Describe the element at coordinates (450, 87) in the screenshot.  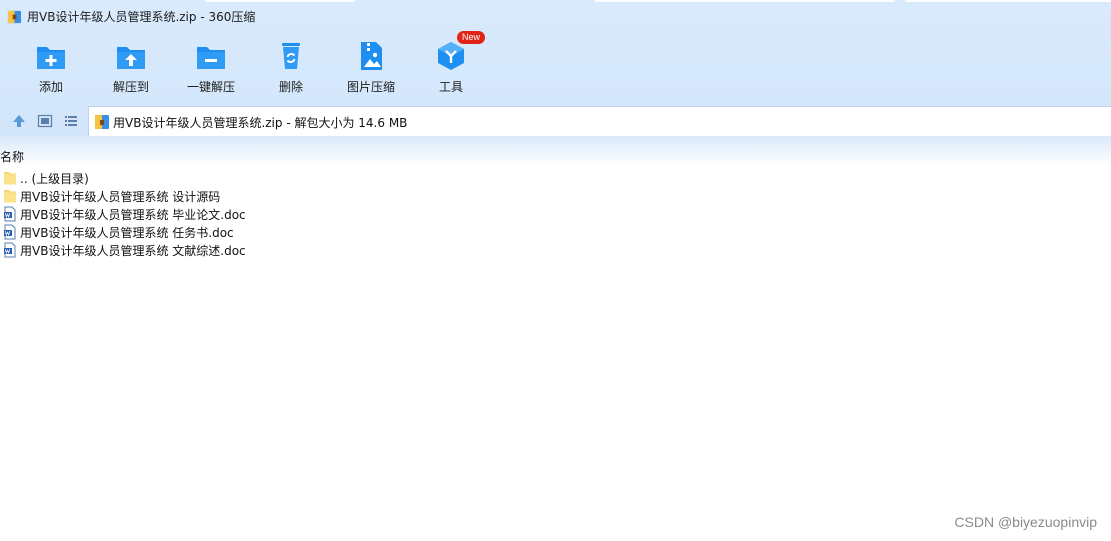
I see `tools-label: 工具` at that location.